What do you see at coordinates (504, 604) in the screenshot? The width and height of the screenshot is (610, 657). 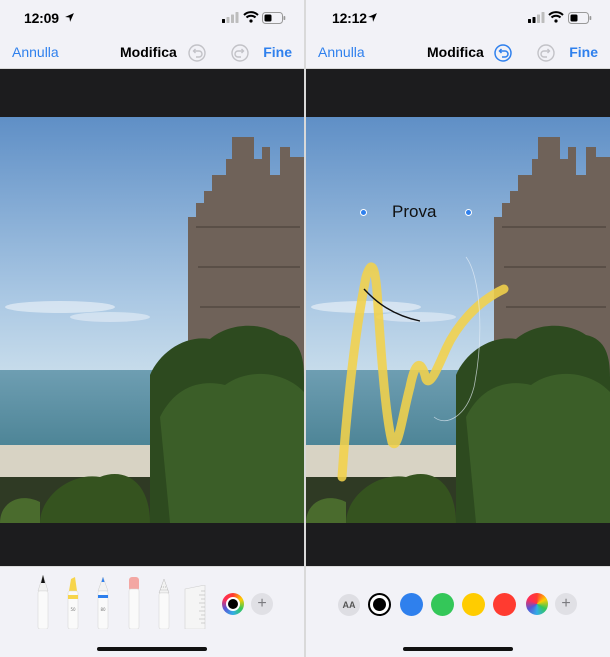 I see `color-swatch-red` at bounding box center [504, 604].